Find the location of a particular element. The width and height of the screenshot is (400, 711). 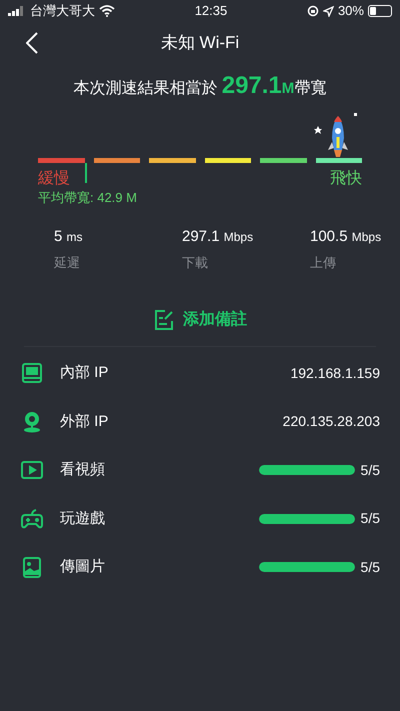

fast-label: 飛快 is located at coordinates (346, 178).